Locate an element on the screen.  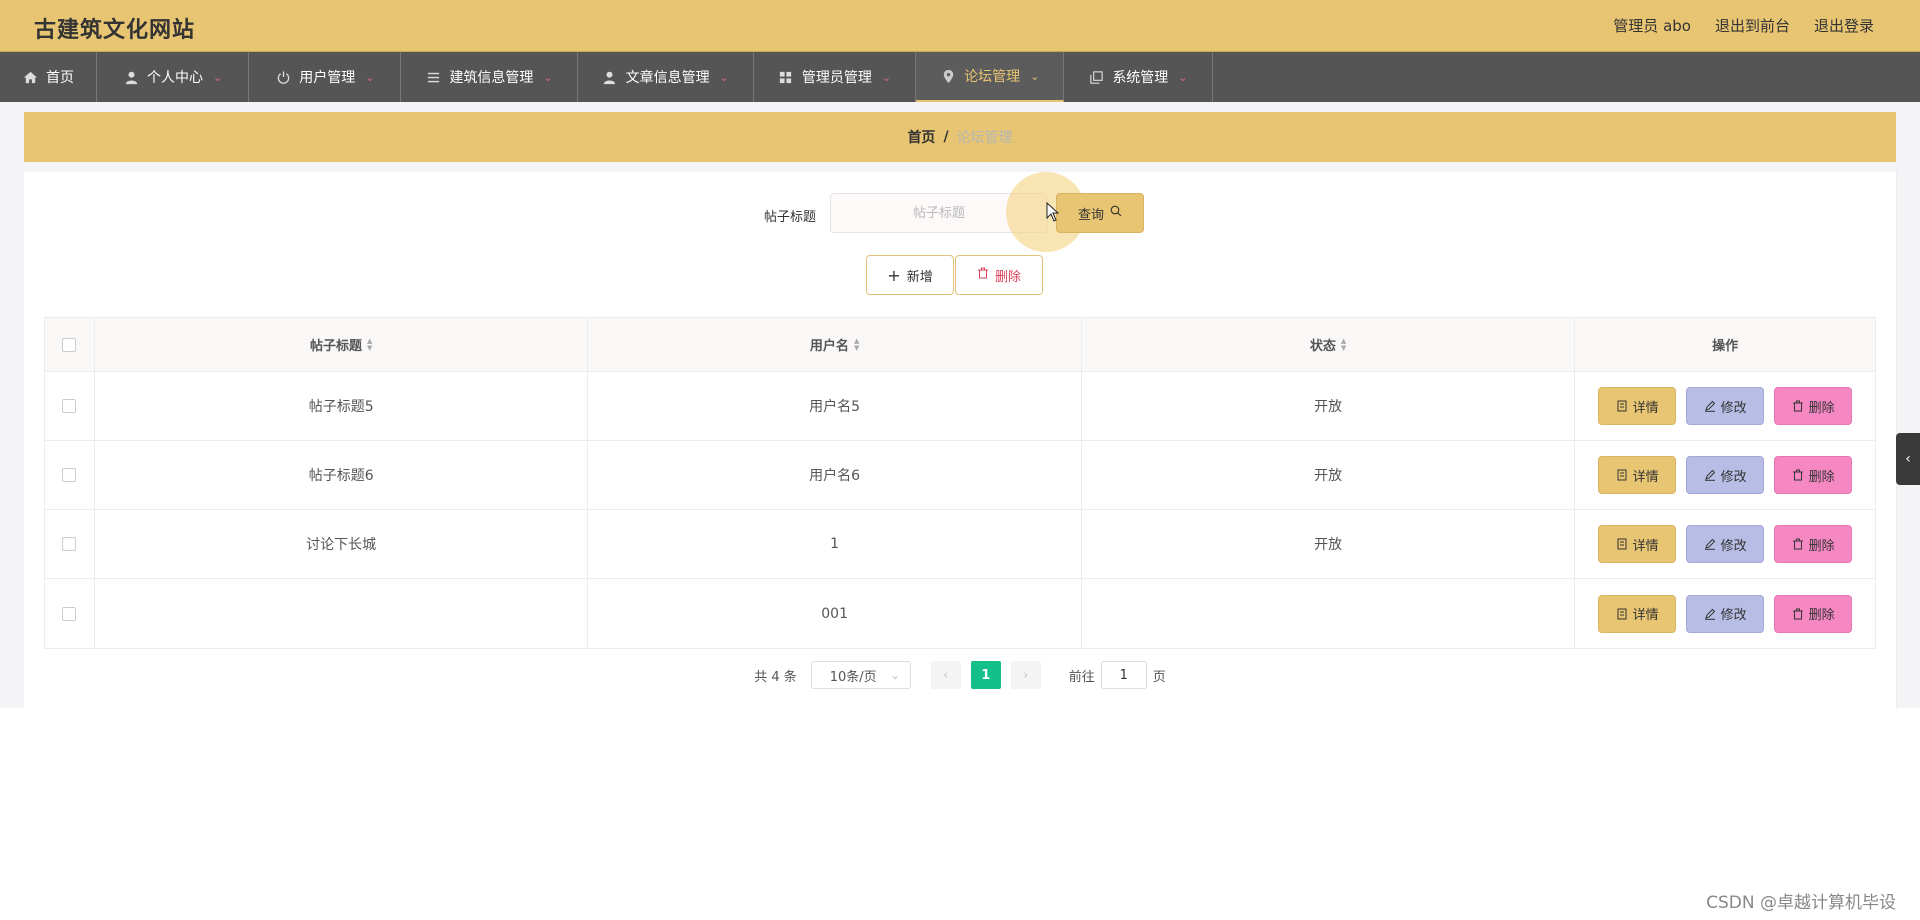
header-username: 用户名 ▲ ▼ is located at coordinates (835, 344).